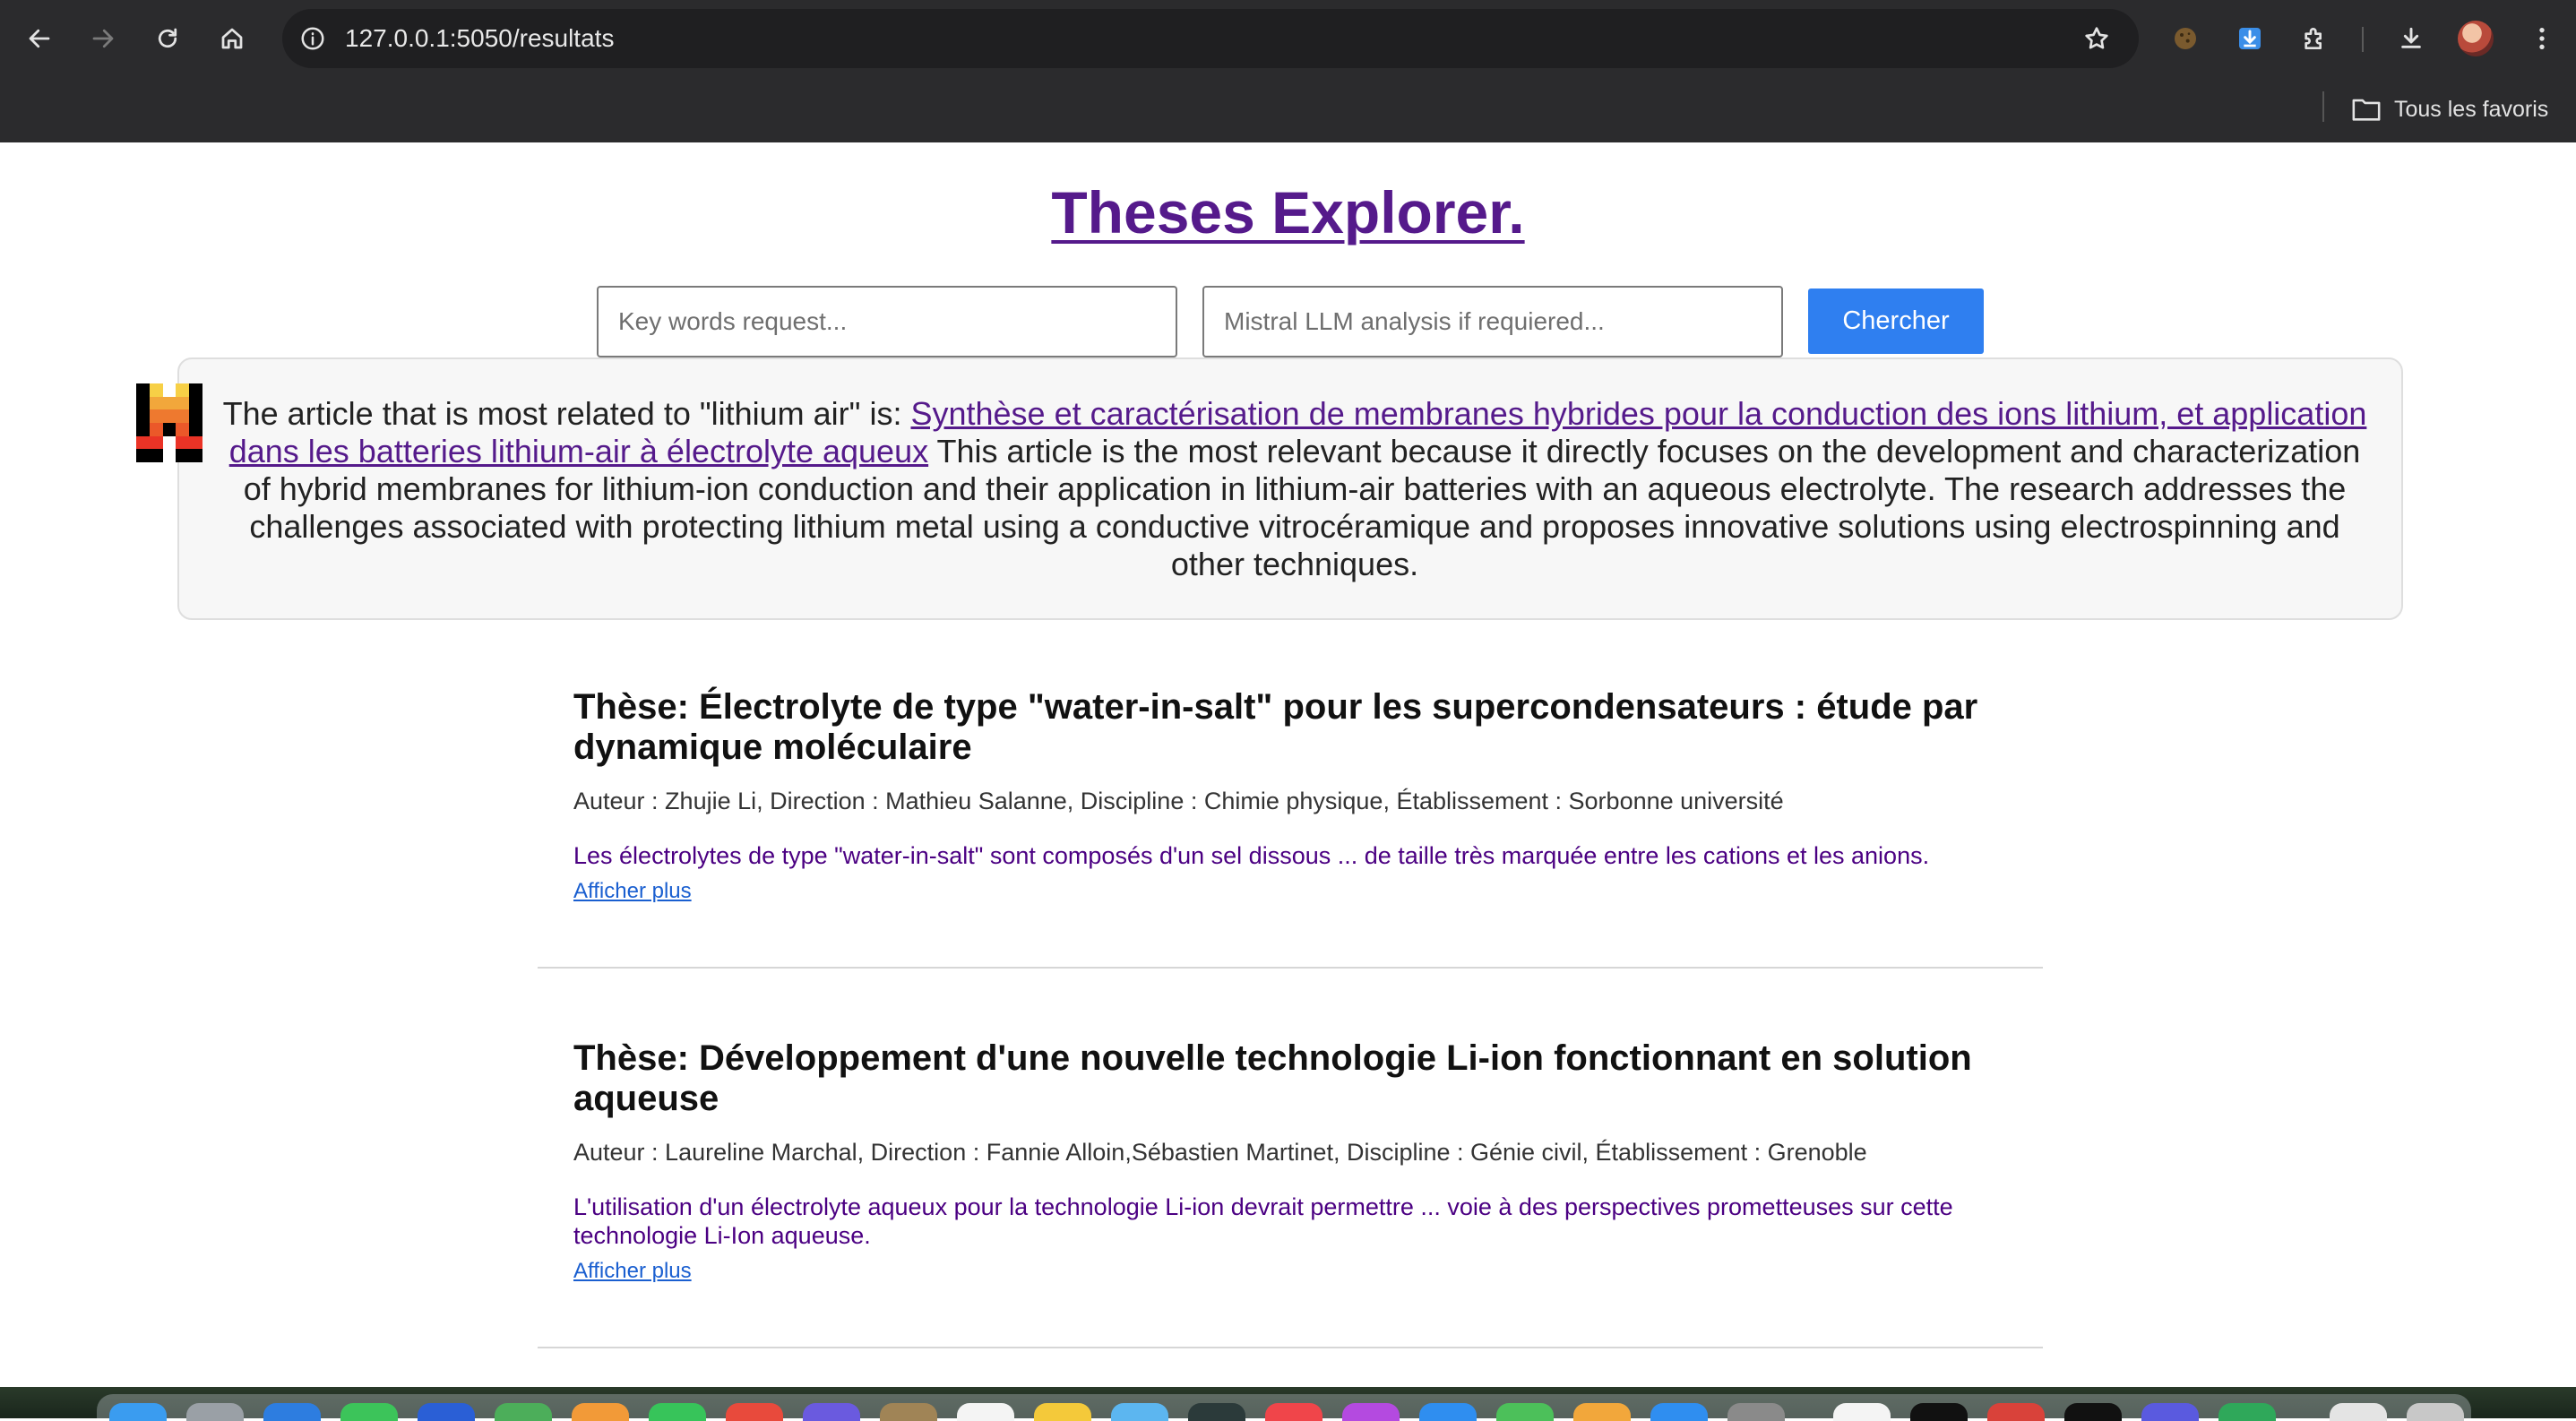 Image resolution: width=2576 pixels, height=1421 pixels. I want to click on site-title-link: Theses Explorer., so click(1288, 212).